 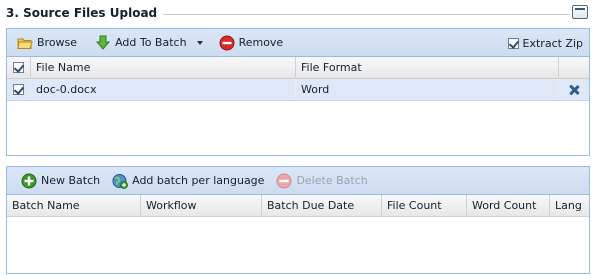 I want to click on select-all-checkbox, so click(x=18, y=67).